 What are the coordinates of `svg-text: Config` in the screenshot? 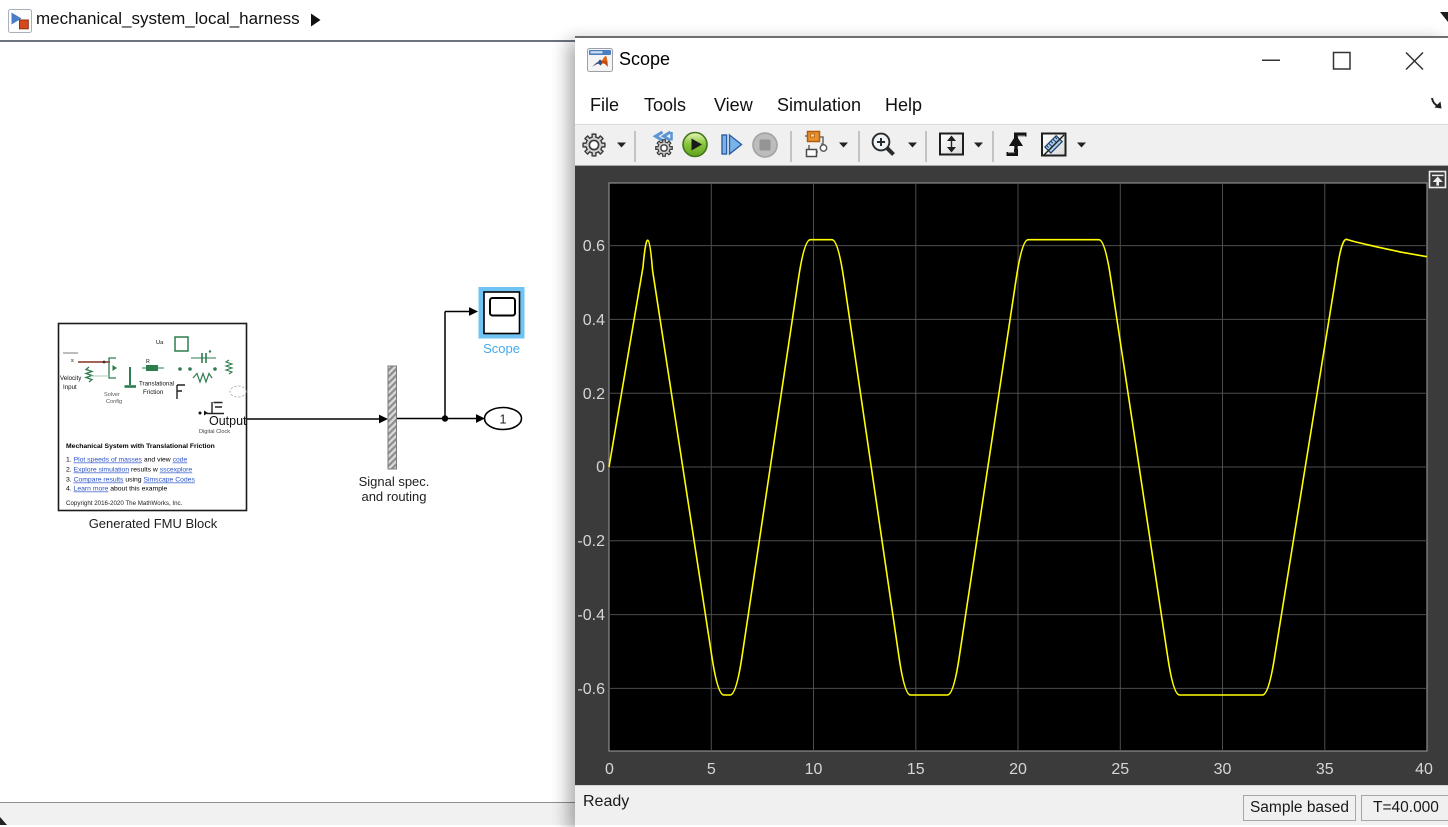 It's located at (114, 402).